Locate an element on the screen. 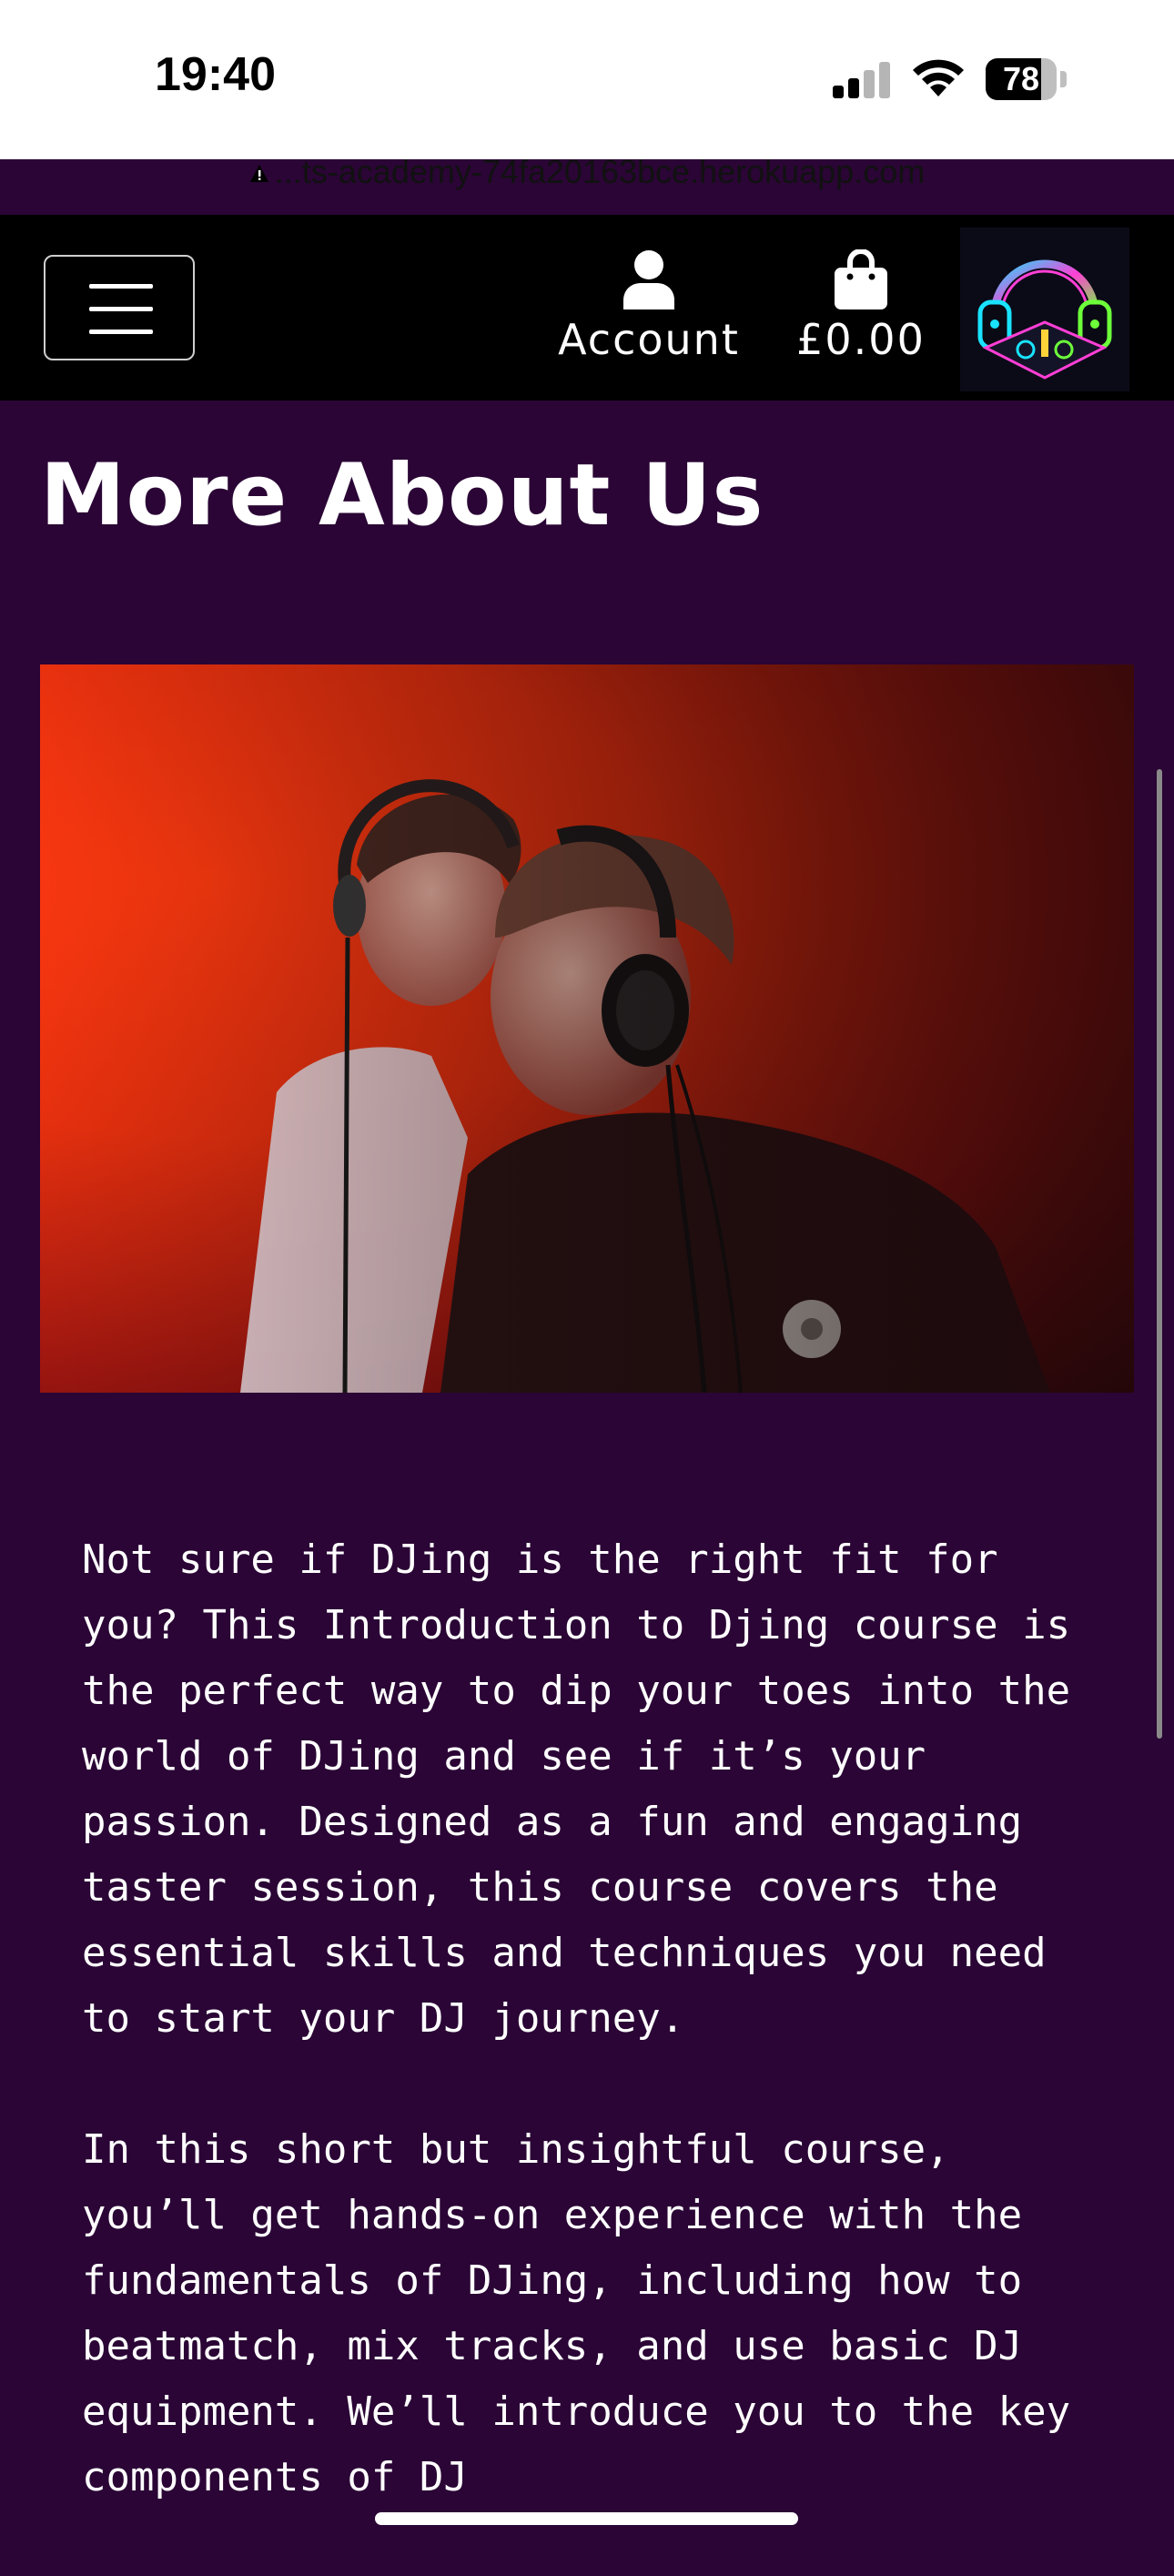  battery-icon: 78 is located at coordinates (1027, 79).